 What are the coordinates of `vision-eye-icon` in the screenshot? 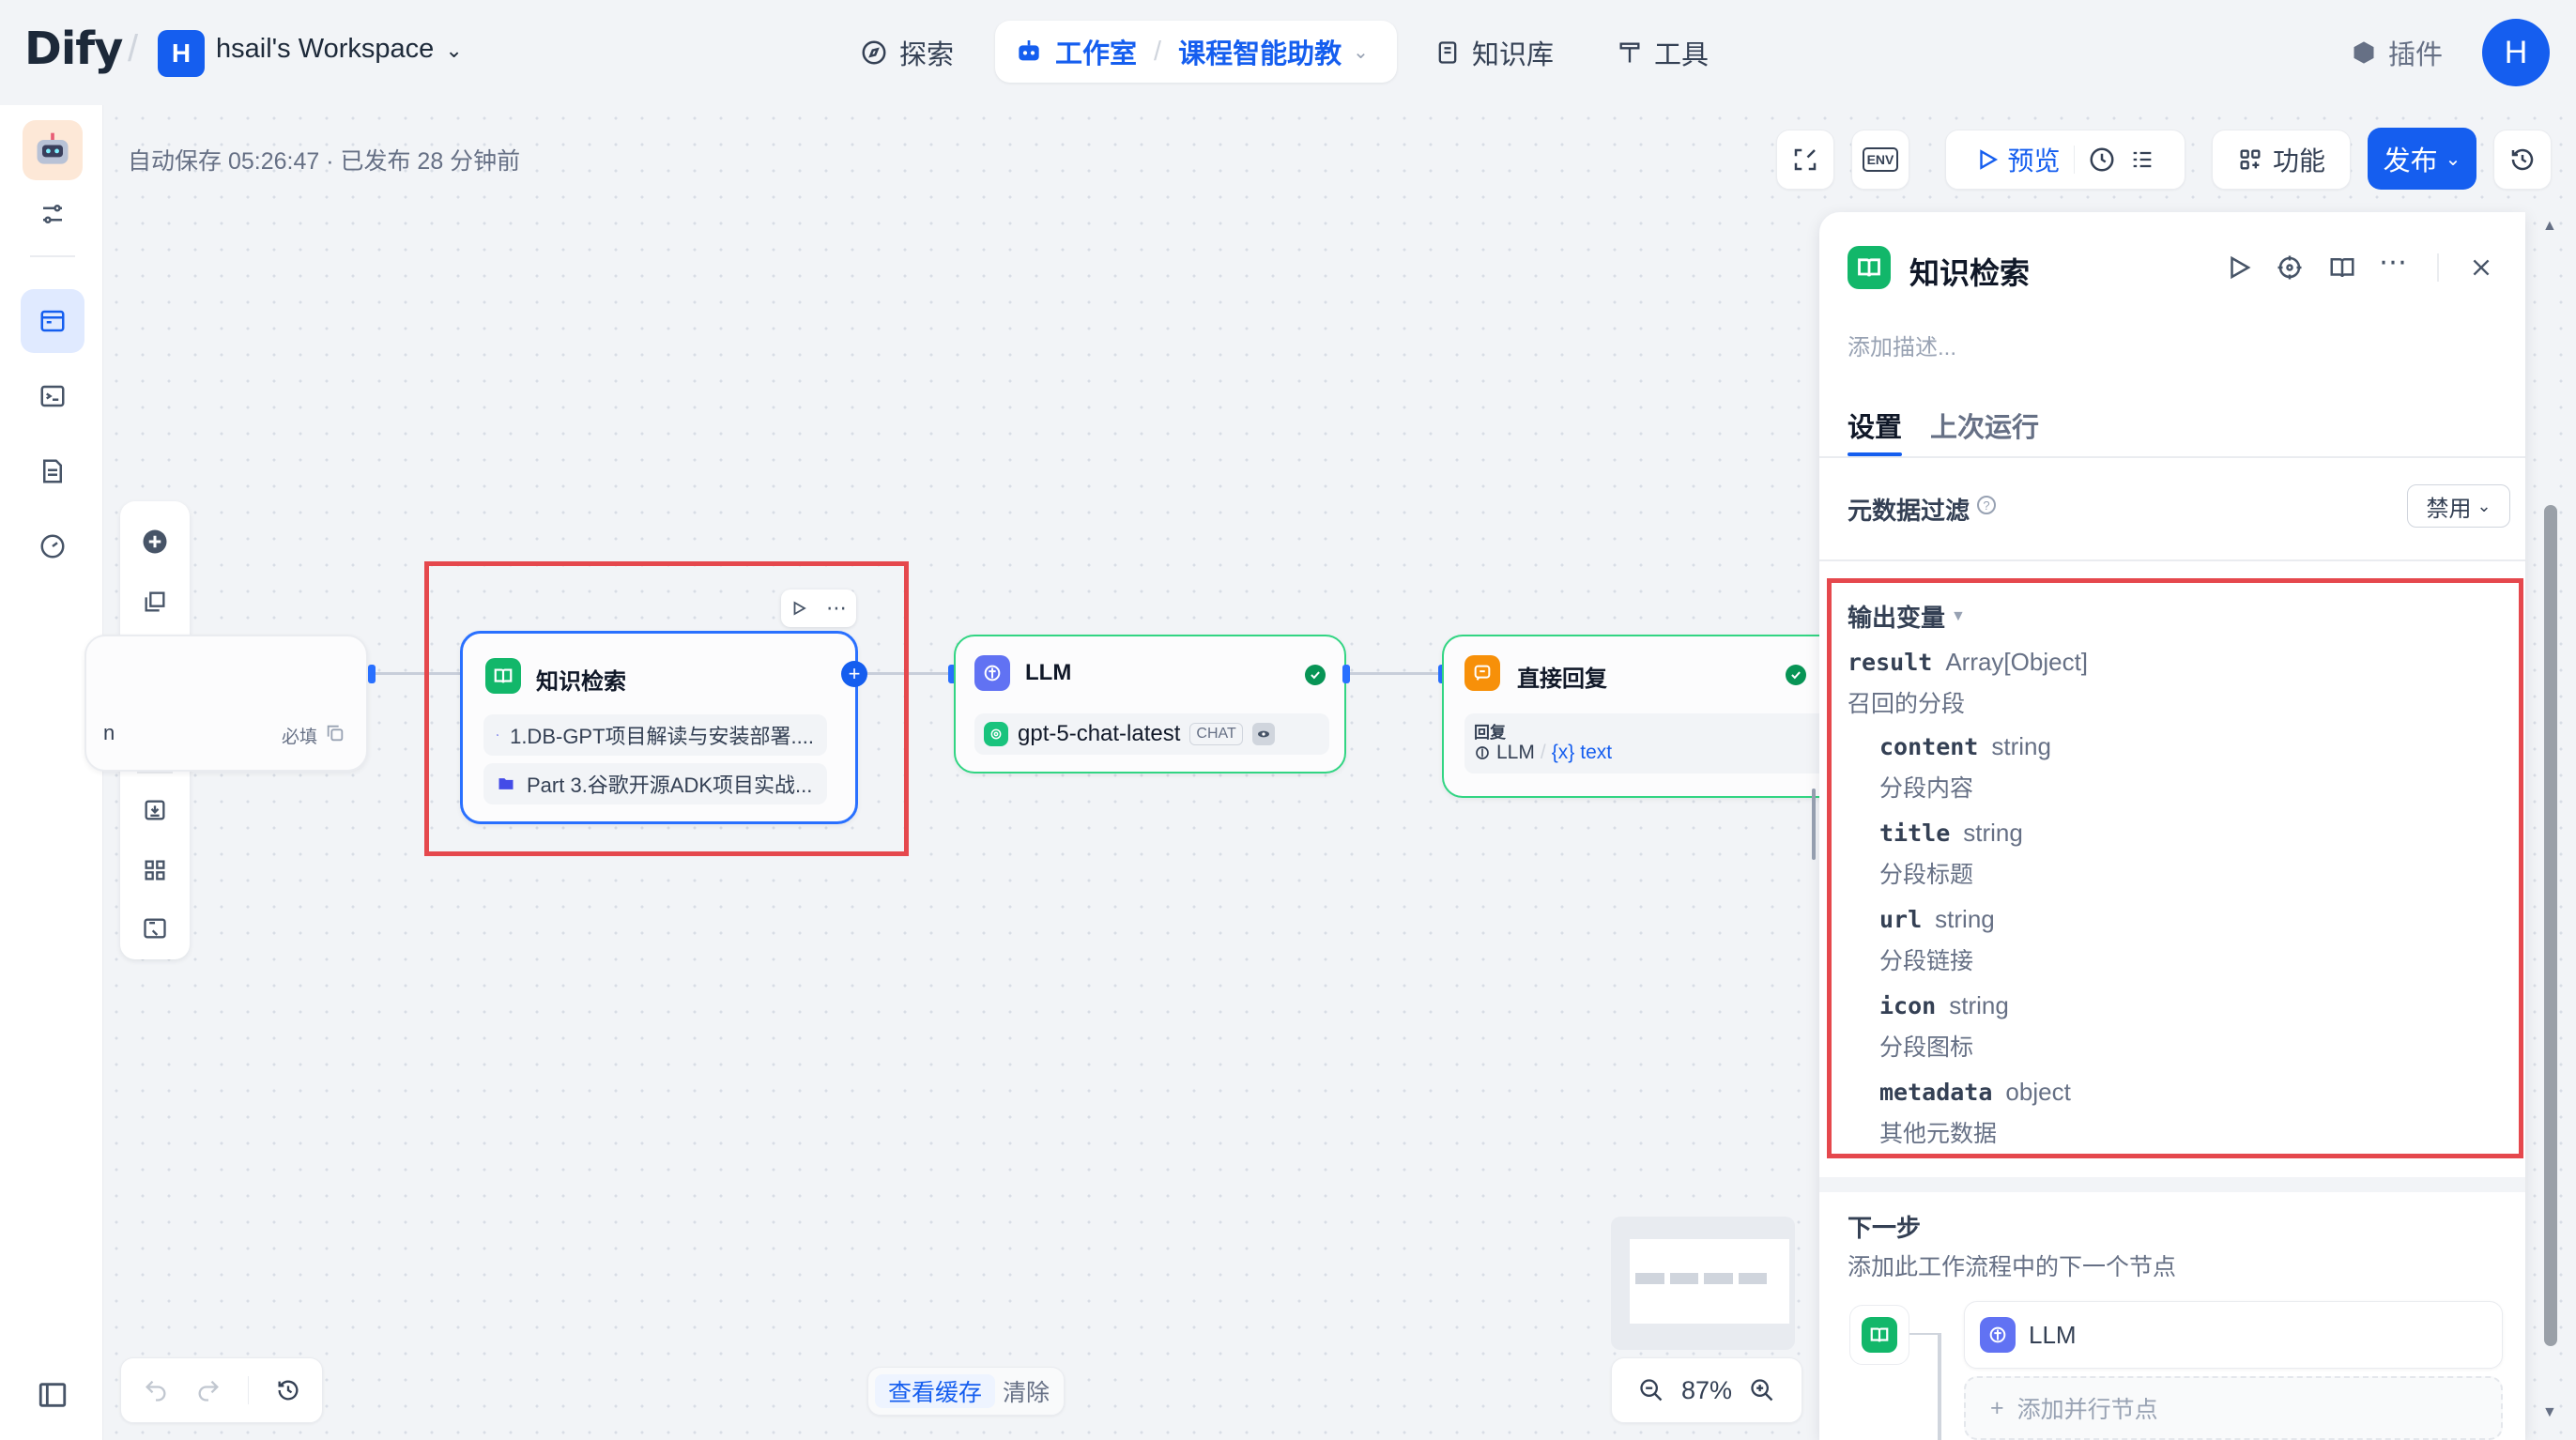 It's located at (1263, 734).